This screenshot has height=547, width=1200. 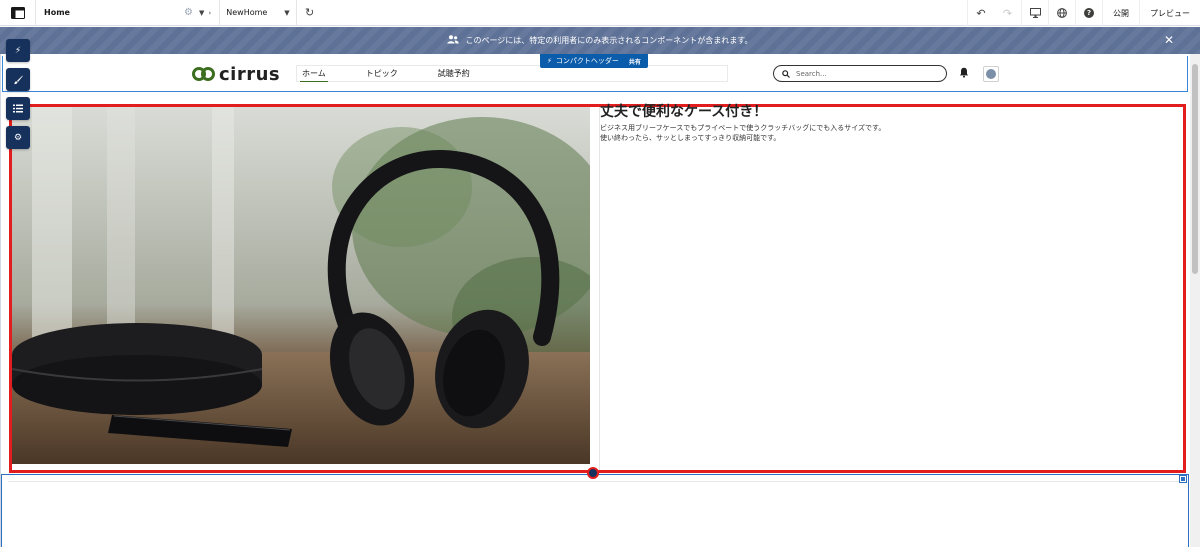 I want to click on section-drag-handle, so click(x=593, y=473).